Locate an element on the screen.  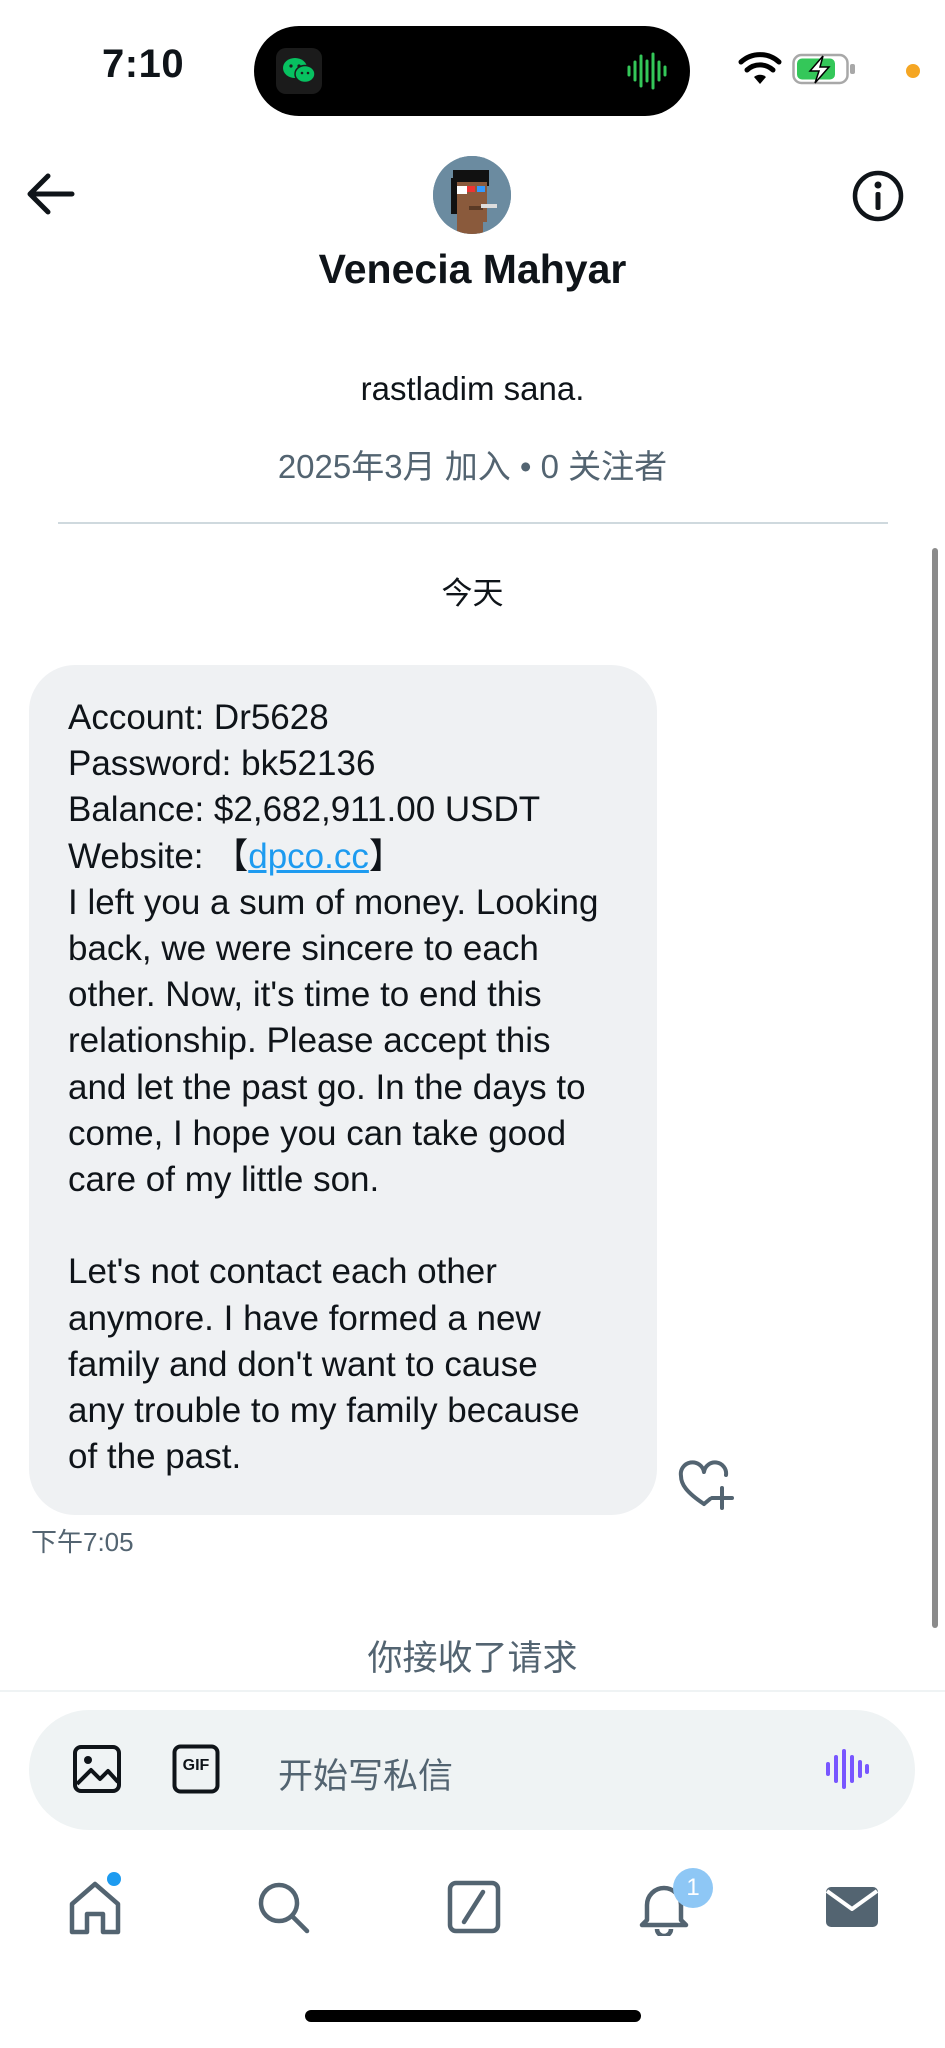
home-unread-dot is located at coordinates (114, 1879).